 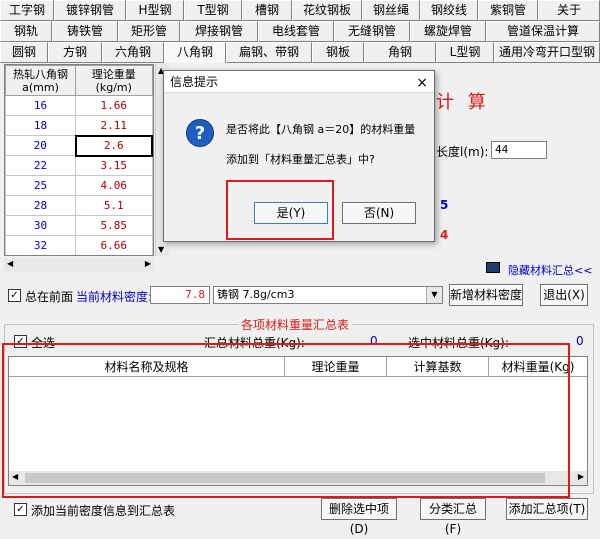 What do you see at coordinates (10, 263) in the screenshot?
I see `scroll-left-icon: ◀` at bounding box center [10, 263].